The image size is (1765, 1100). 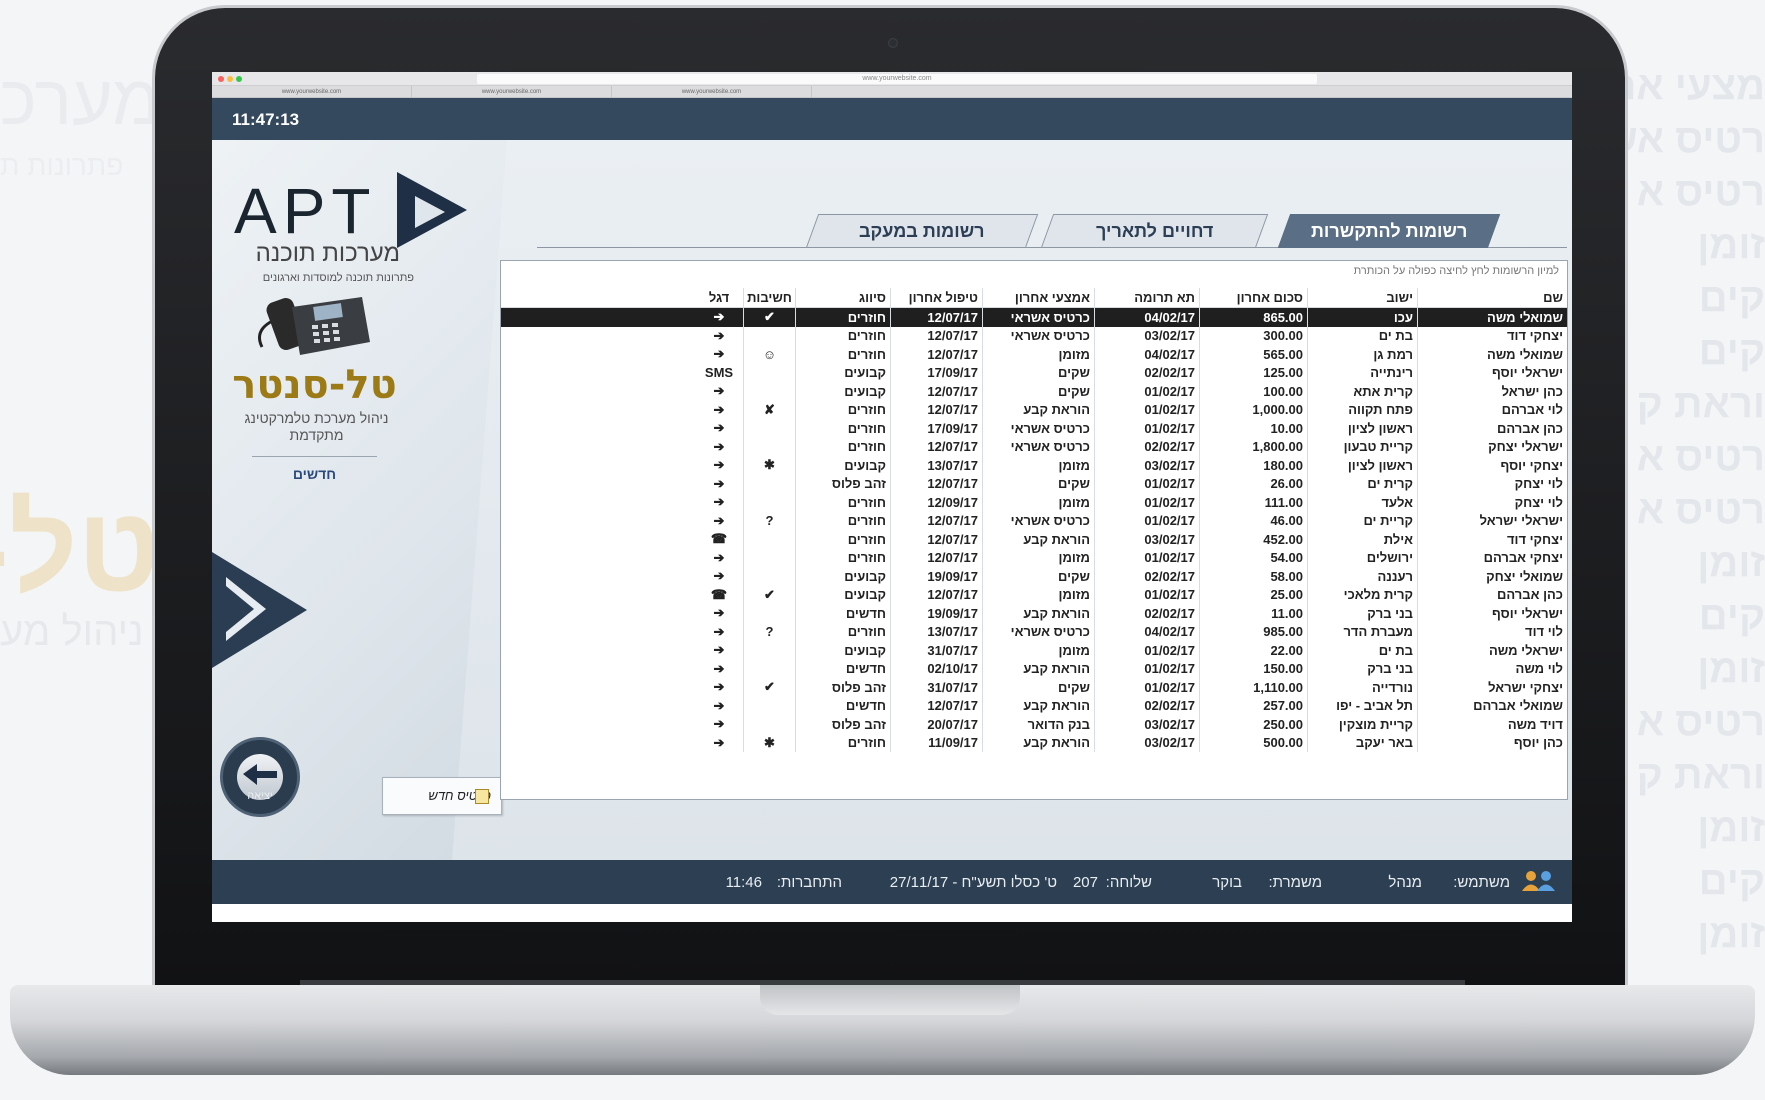 I want to click on cell-donation-date: 04/02/17, so click(x=1146, y=354).